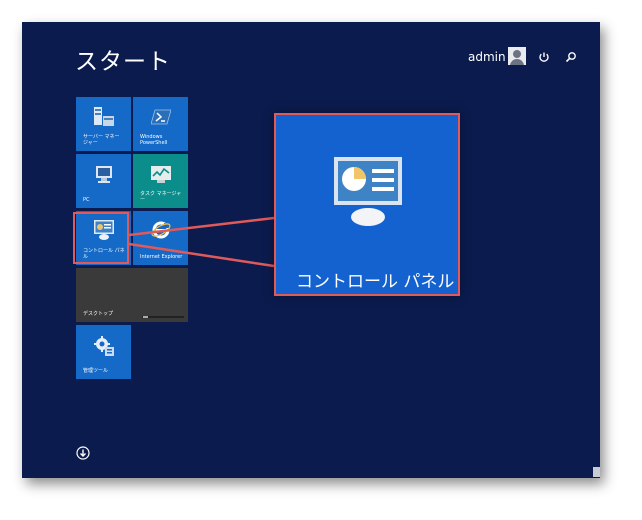 The image size is (642, 520). What do you see at coordinates (83, 453) in the screenshot?
I see `down-arrow-circle-icon` at bounding box center [83, 453].